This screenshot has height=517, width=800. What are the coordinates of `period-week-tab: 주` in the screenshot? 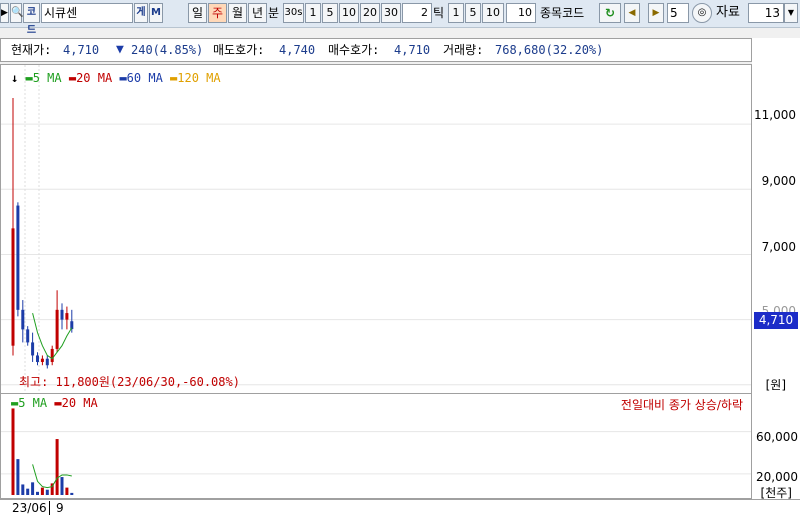 It's located at (217, 13).